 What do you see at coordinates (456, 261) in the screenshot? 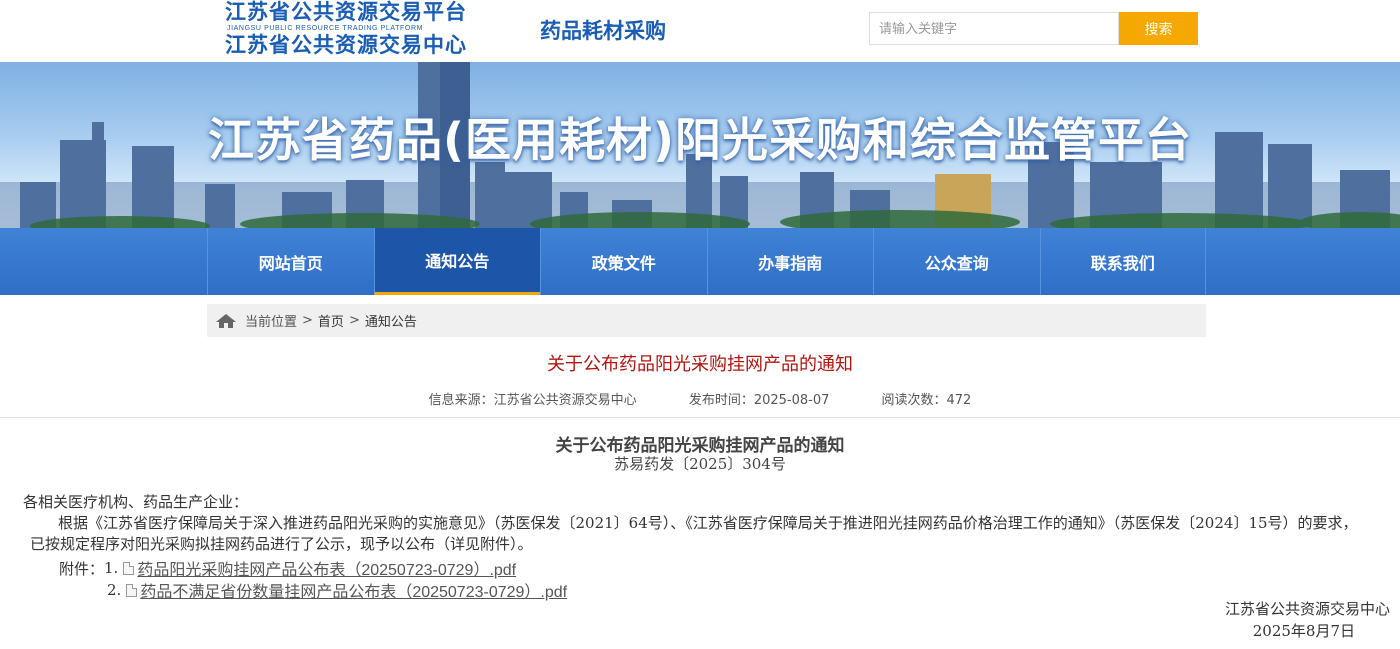
I see `nav-item-notices: 通知公告` at bounding box center [456, 261].